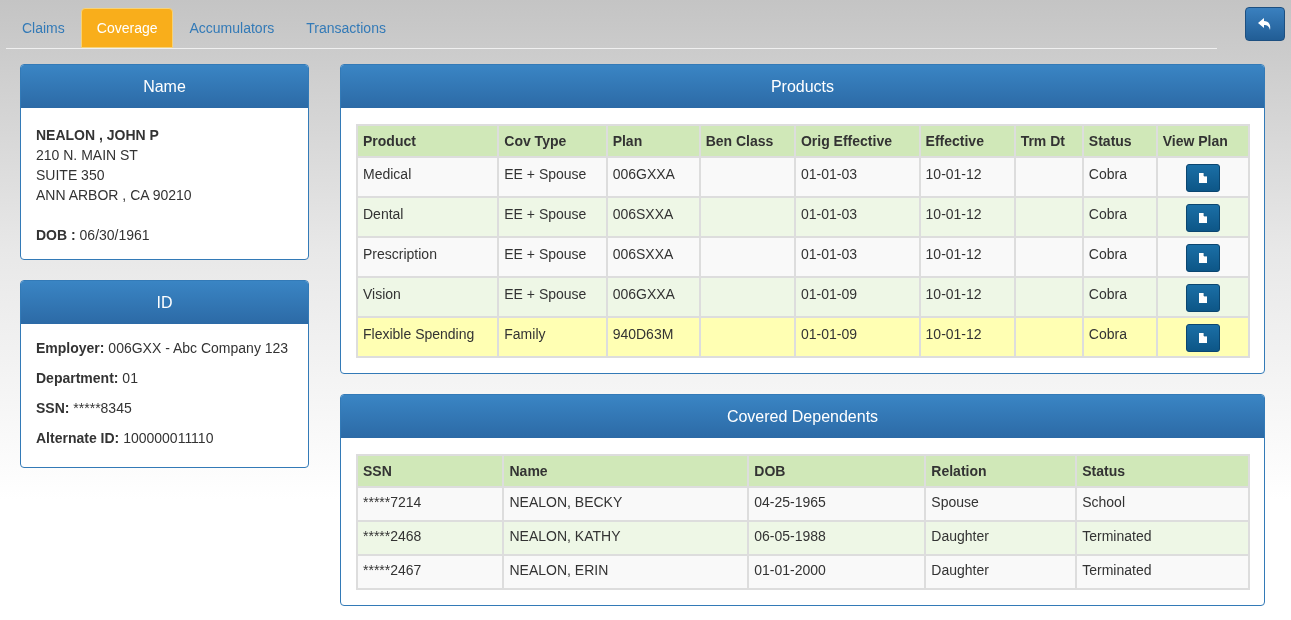 Image resolution: width=1291 pixels, height=620 pixels. What do you see at coordinates (837, 471) in the screenshot?
I see `column-header: DOB` at bounding box center [837, 471].